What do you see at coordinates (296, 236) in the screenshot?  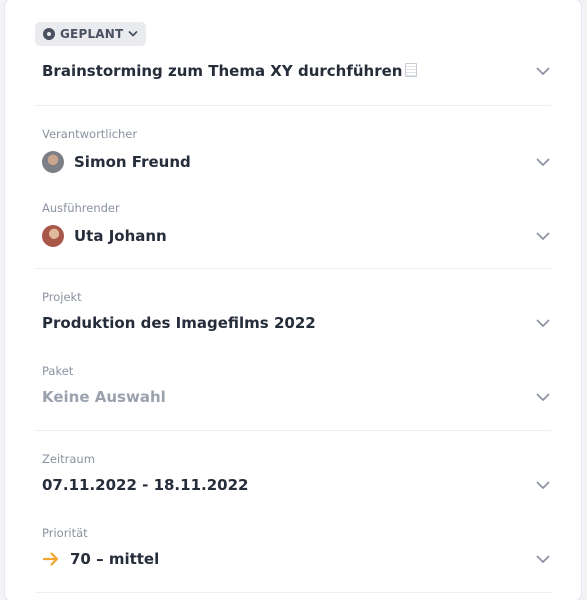 I see `executor-select: Uta Johann` at bounding box center [296, 236].